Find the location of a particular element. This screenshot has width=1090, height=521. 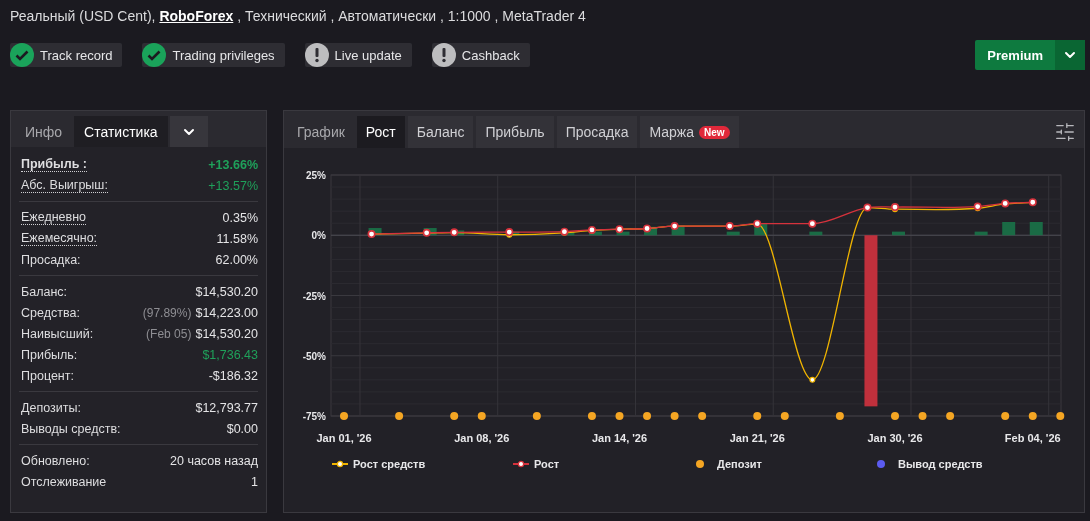

stat-label: Абс. Выигрыш: is located at coordinates (64, 185).